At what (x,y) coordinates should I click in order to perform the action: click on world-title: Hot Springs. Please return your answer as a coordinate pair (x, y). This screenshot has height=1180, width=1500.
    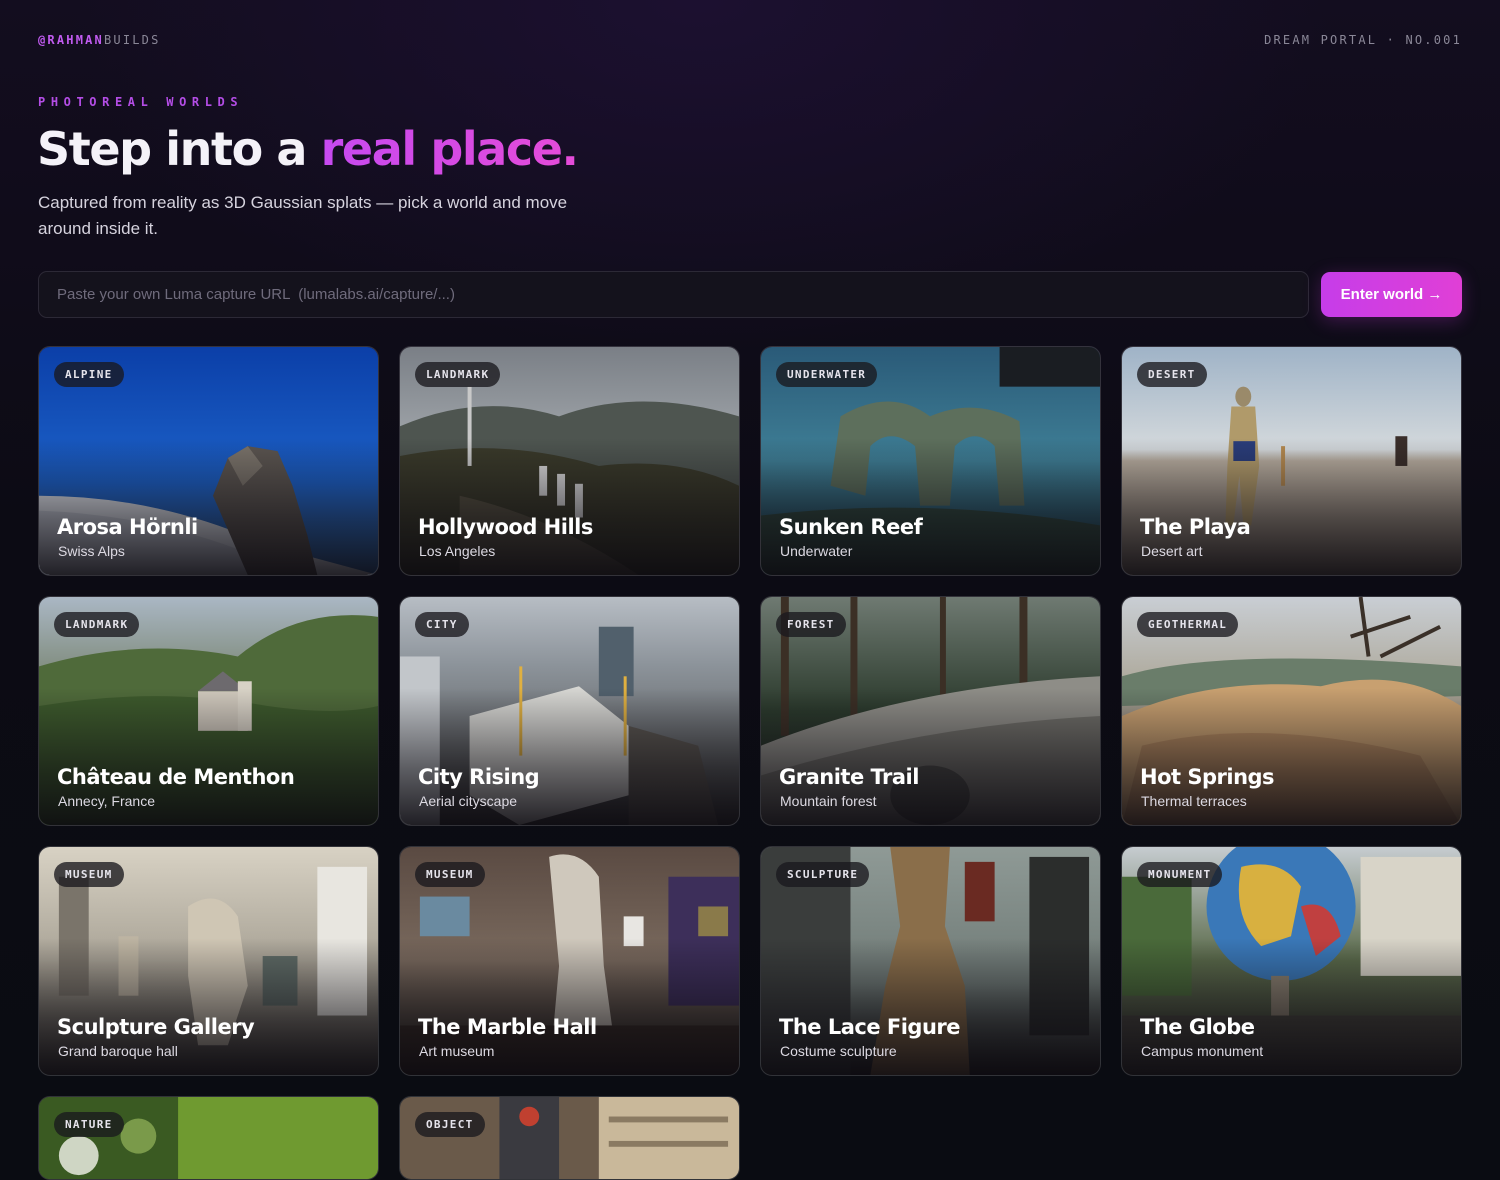
    Looking at the image, I should click on (1207, 777).